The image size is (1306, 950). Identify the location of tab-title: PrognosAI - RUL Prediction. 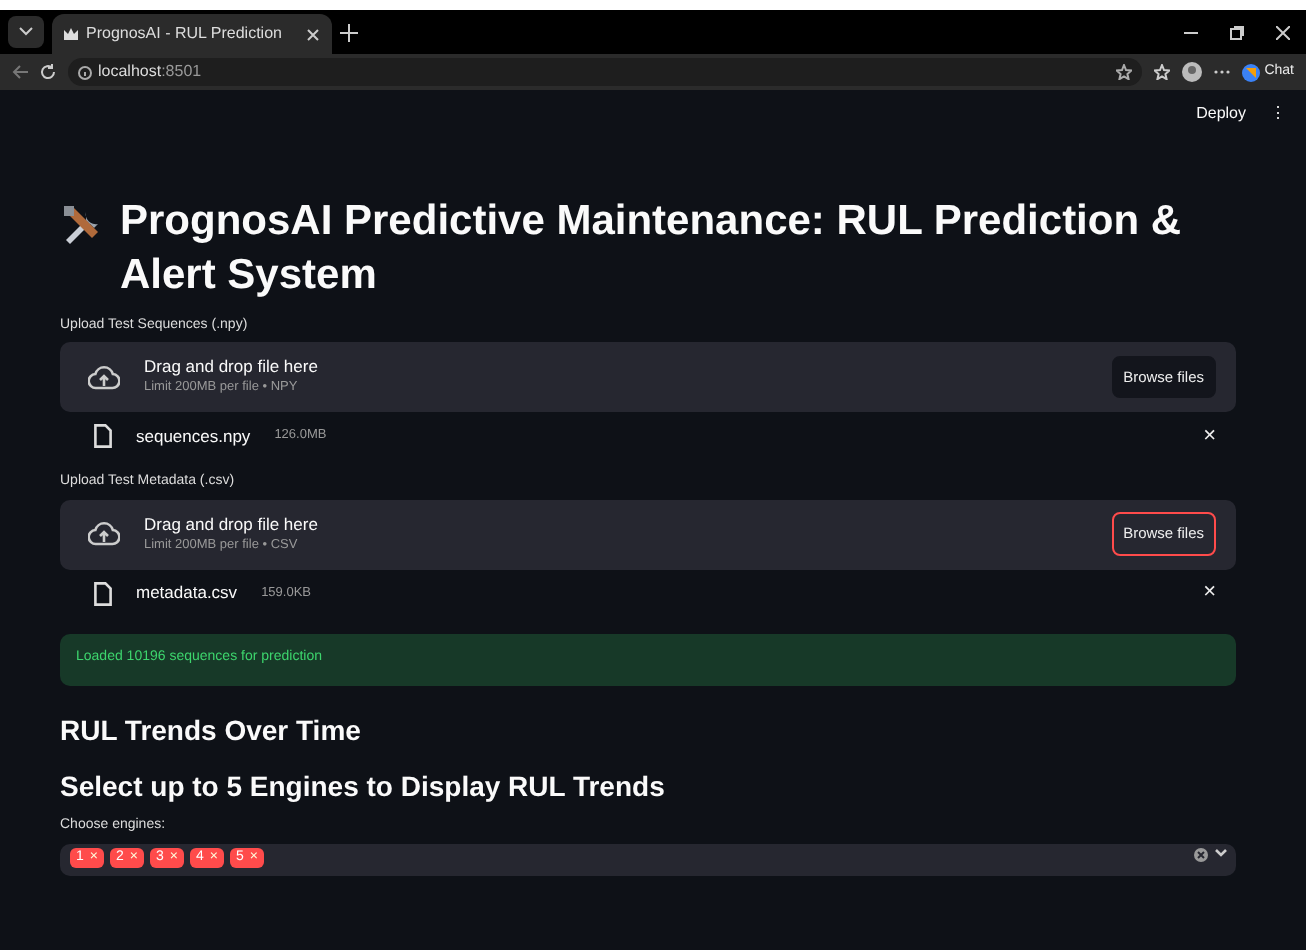
(185, 34).